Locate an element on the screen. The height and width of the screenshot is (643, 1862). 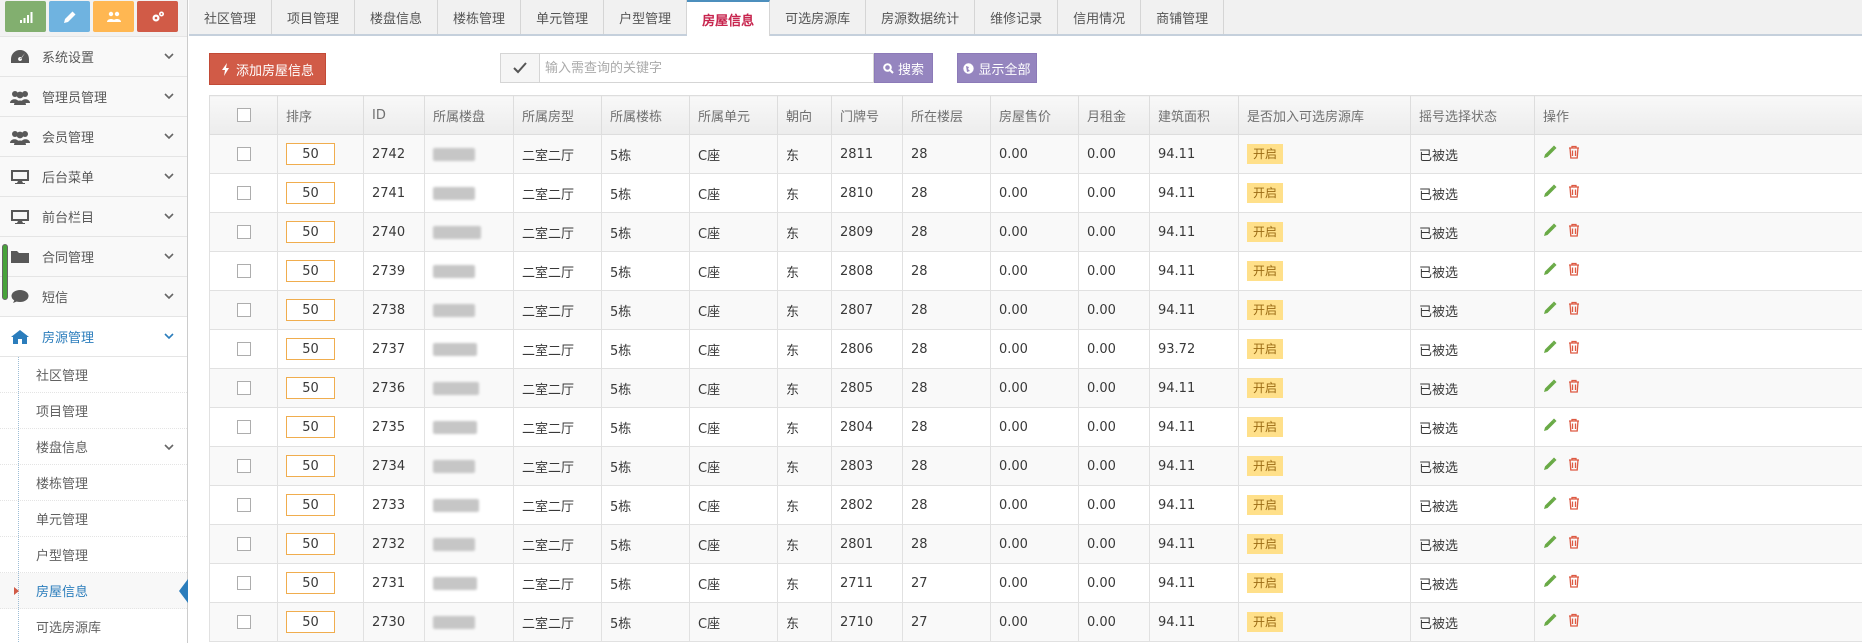
sidebar-menu-item: 房源管理 is located at coordinates (93, 336).